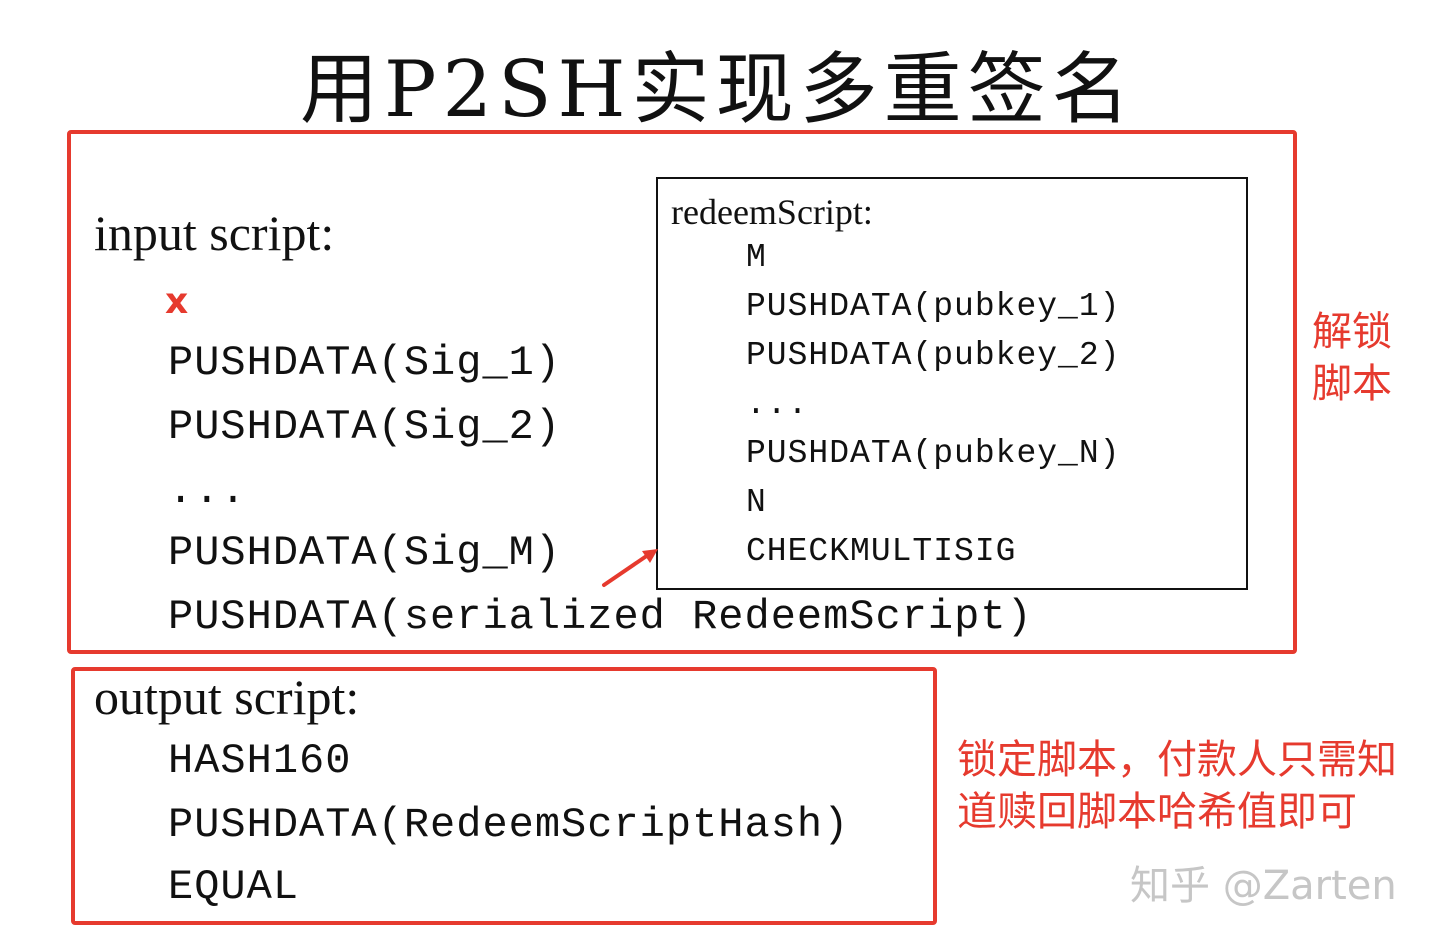 The image size is (1440, 945). What do you see at coordinates (630, 568) in the screenshot?
I see `arrow-icon` at bounding box center [630, 568].